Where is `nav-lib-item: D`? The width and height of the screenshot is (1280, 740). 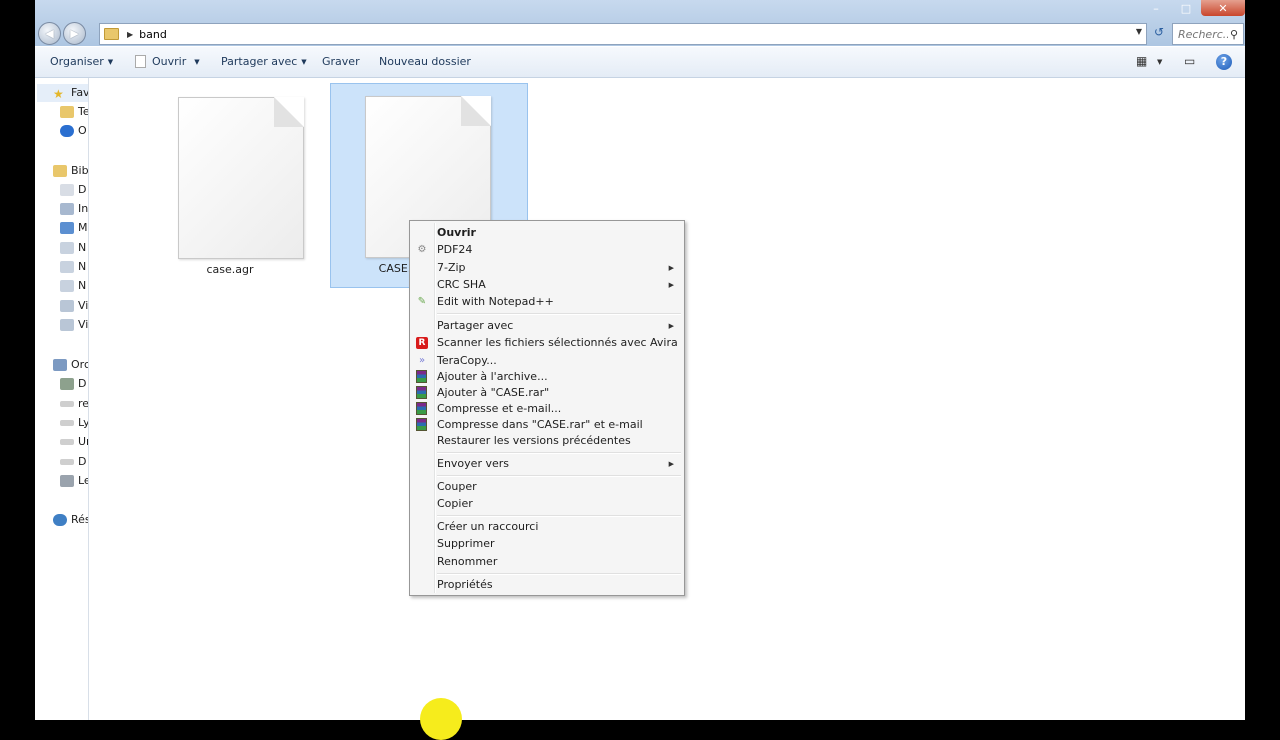 nav-lib-item: D is located at coordinates (73, 189).